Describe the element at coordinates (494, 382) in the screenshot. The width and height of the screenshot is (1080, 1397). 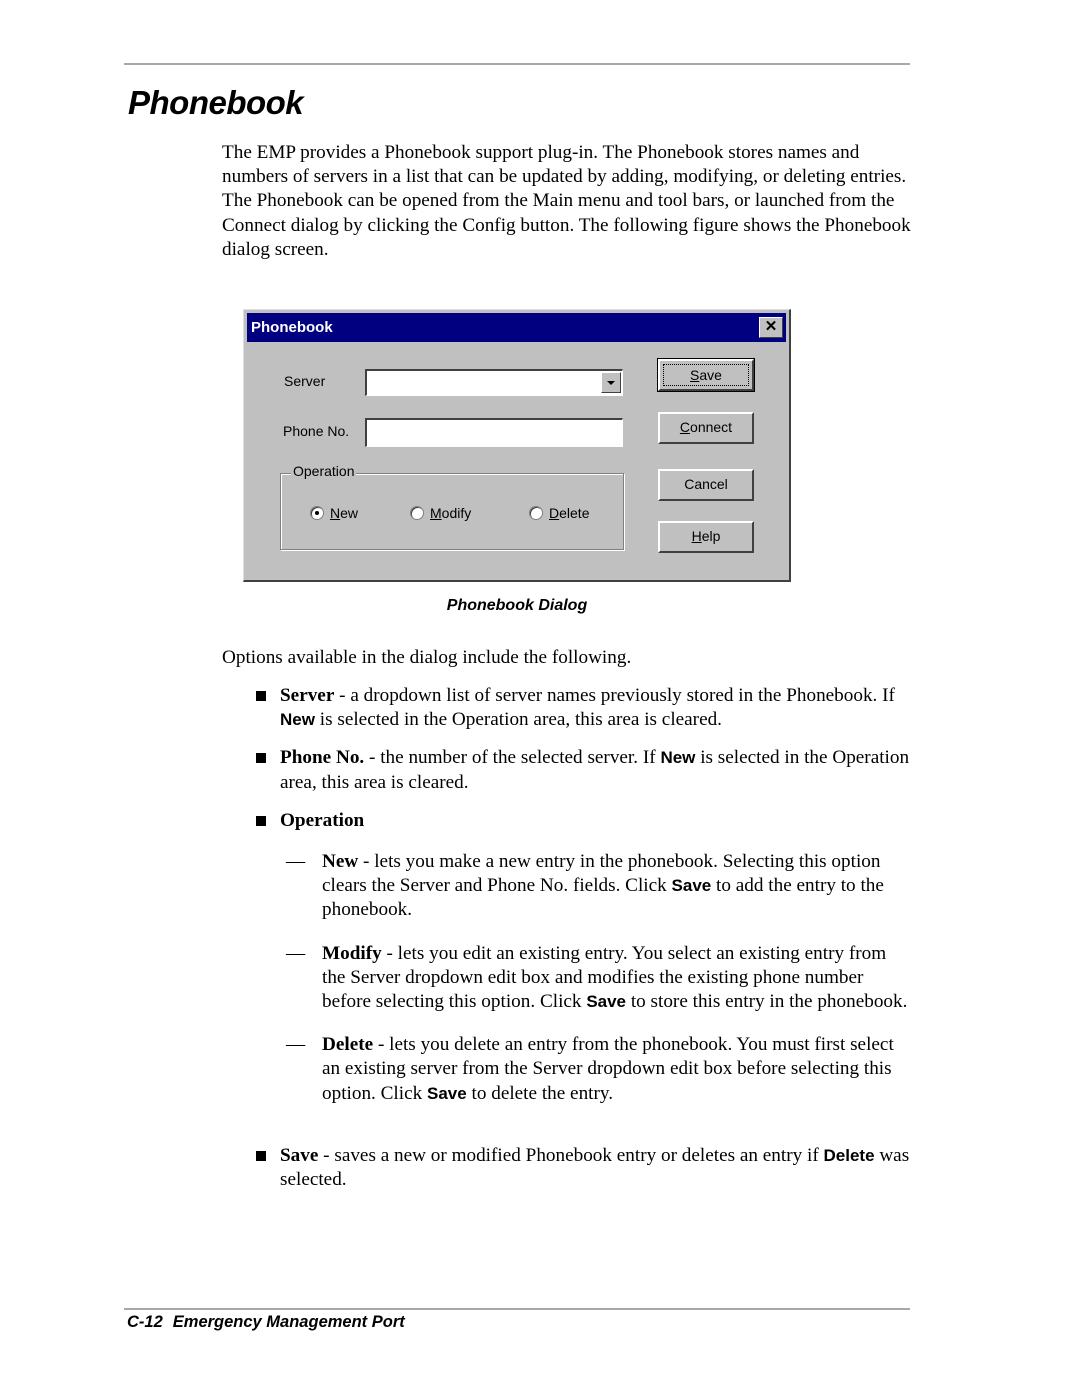
I see `server-dropdown` at that location.